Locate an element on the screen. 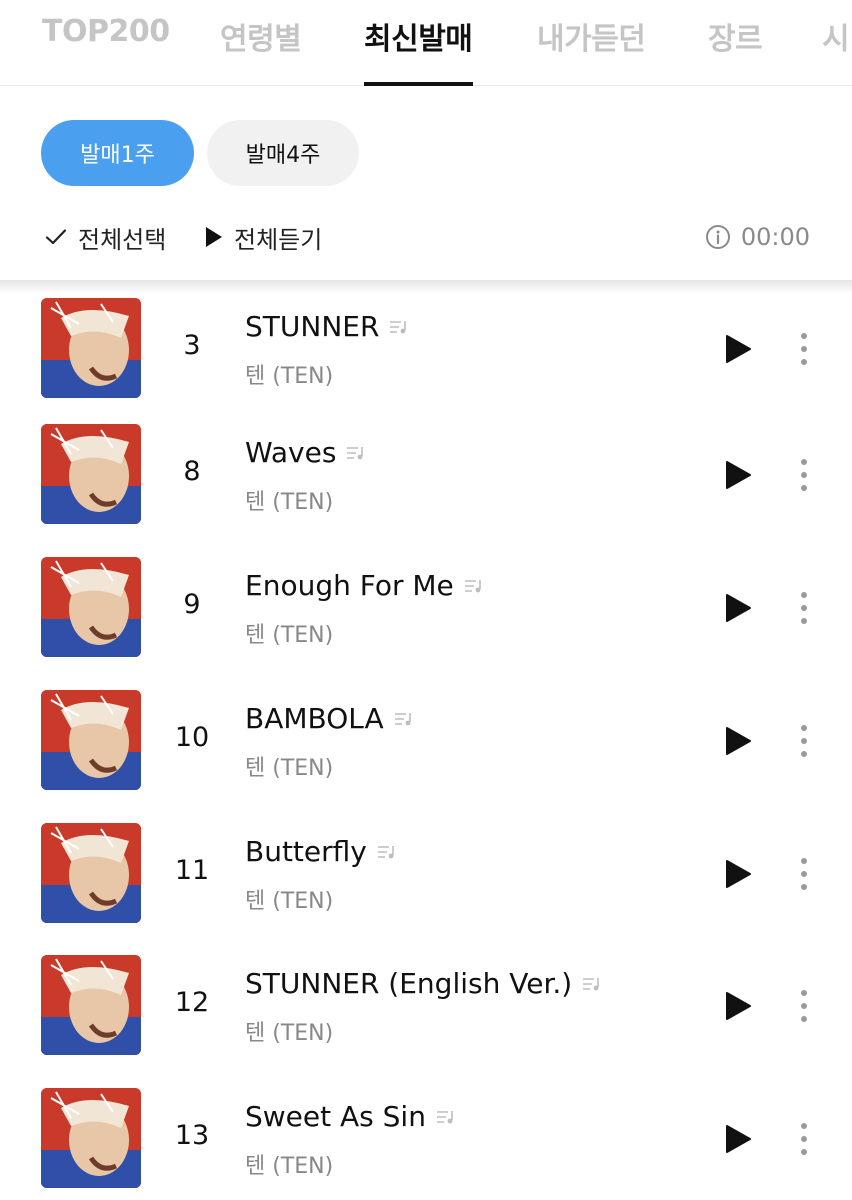  song-title-text: STUNNER is located at coordinates (312, 326).